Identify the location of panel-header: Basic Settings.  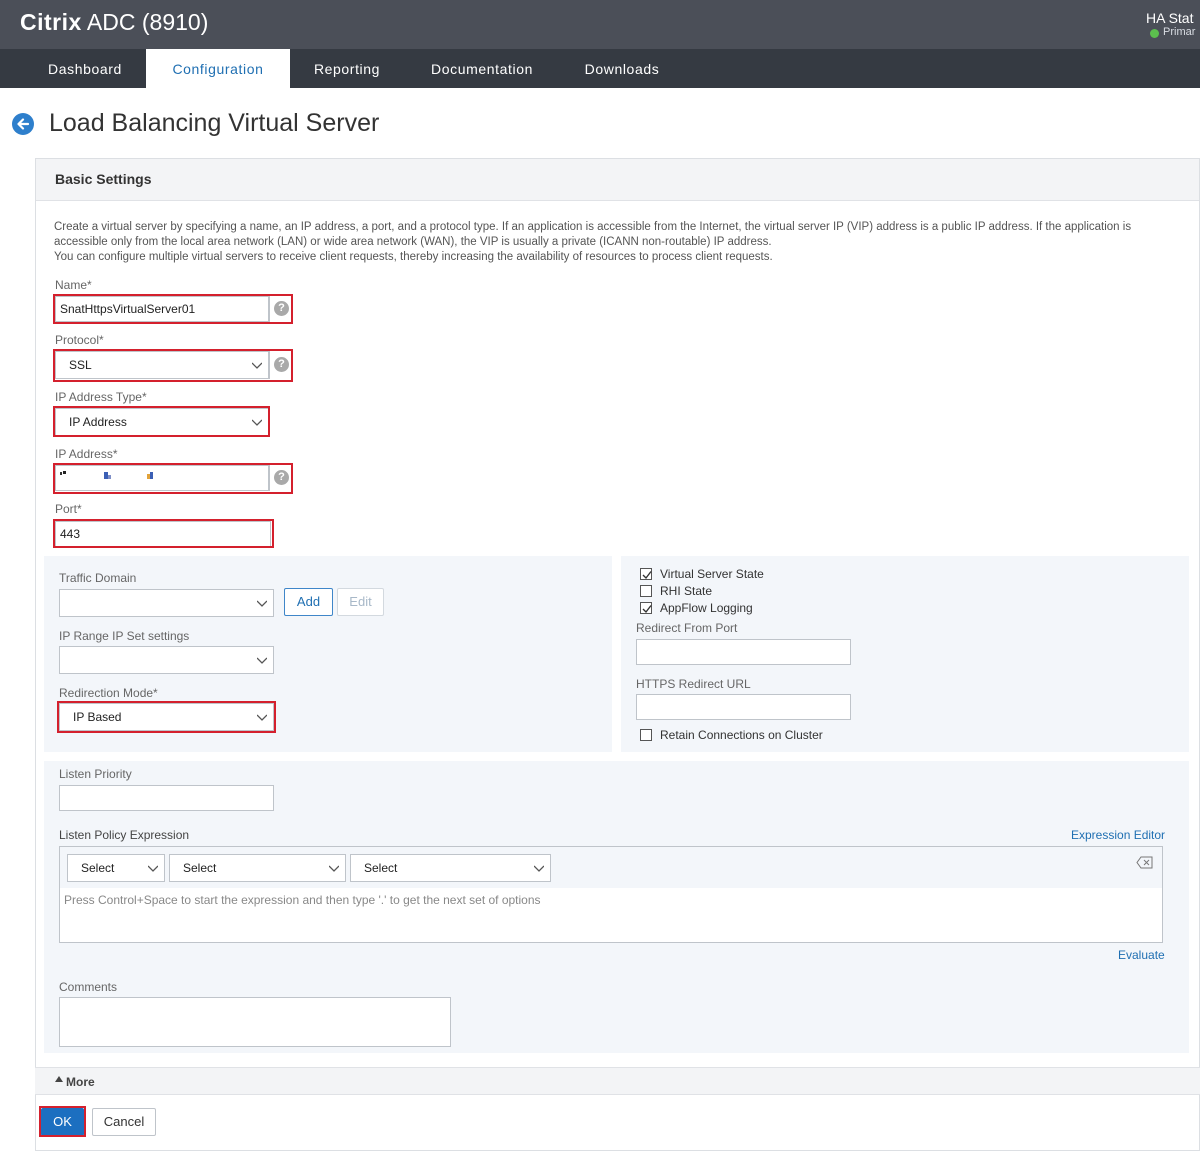
(617, 180).